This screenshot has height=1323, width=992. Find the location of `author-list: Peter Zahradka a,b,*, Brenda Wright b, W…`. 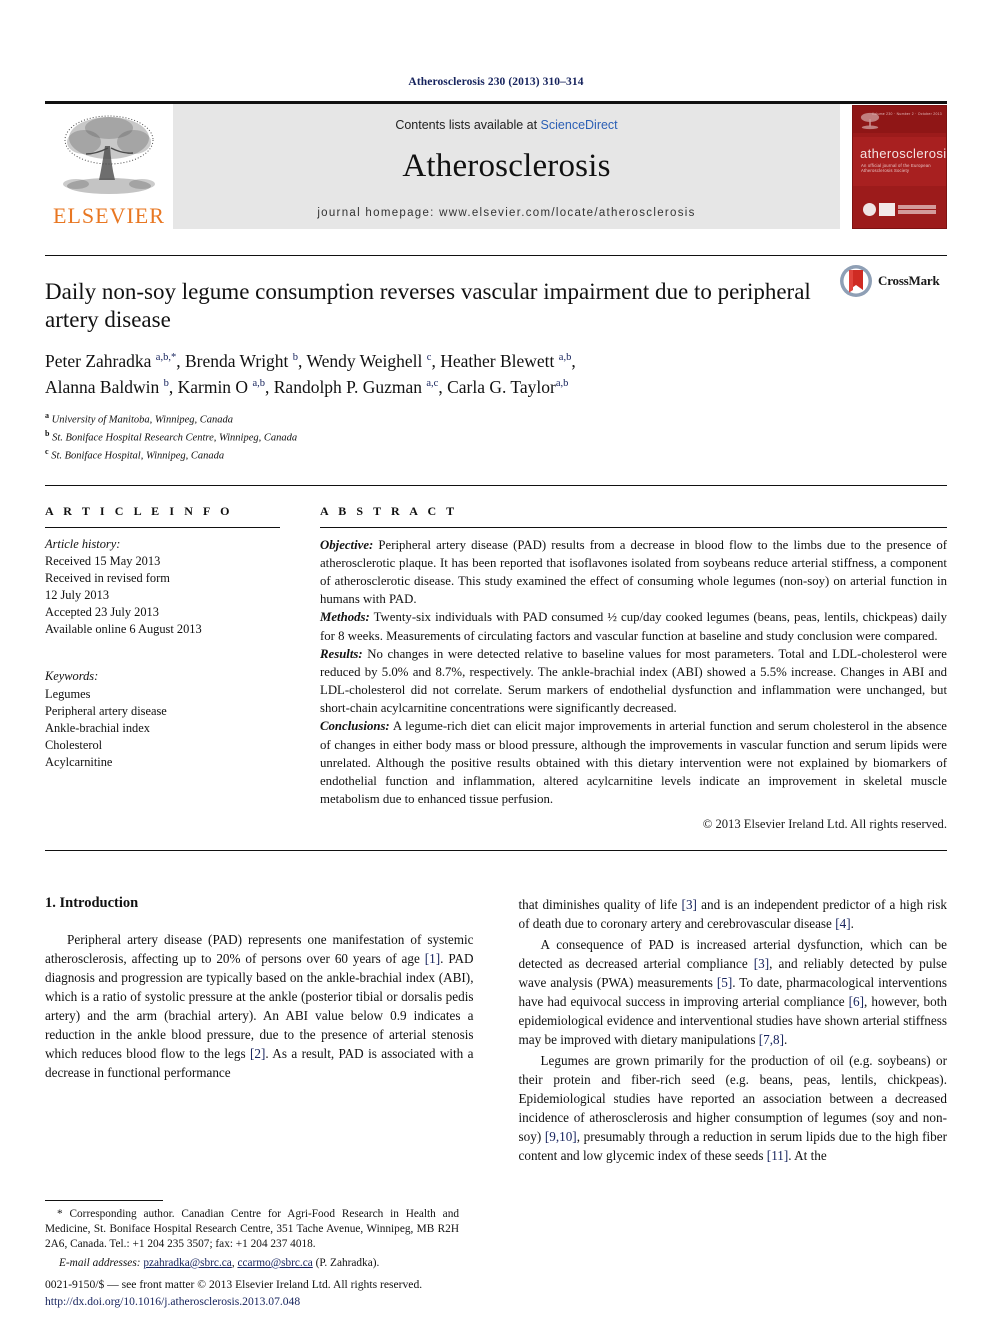

author-list: Peter Zahradka a,b,*, Brenda Wright b, W… is located at coordinates (445, 374).